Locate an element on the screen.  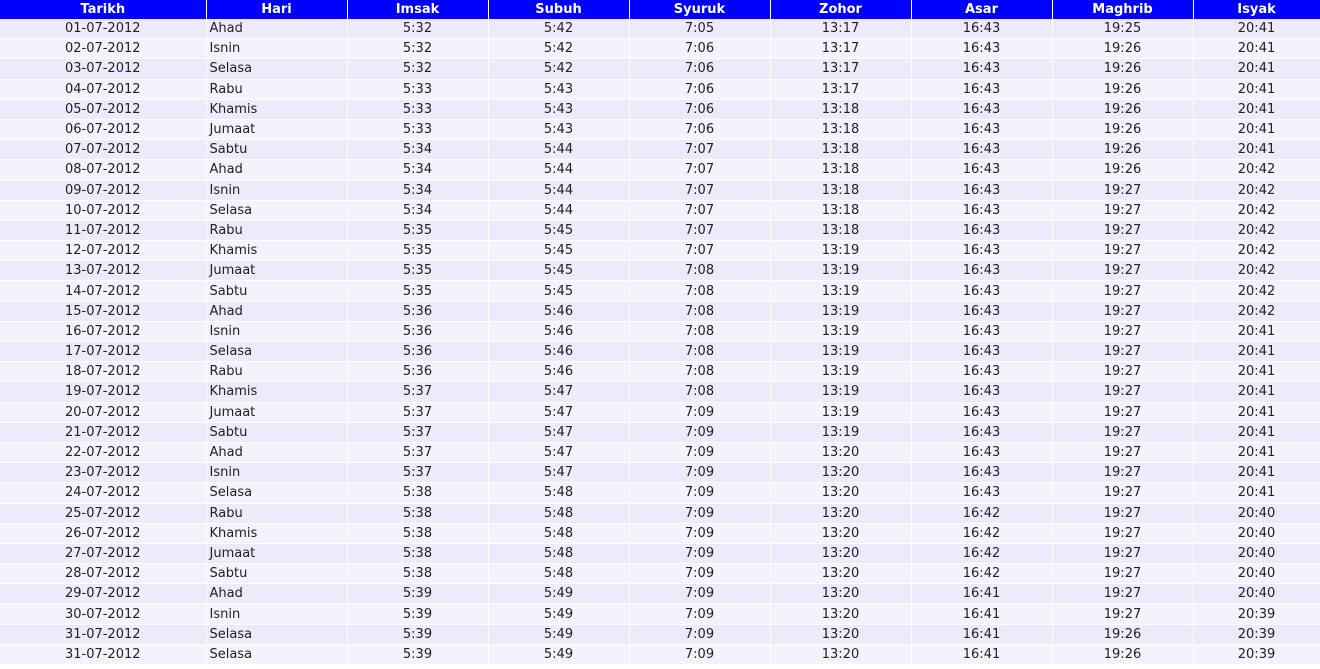
cell-date: 07-07-2012 is located at coordinates (103, 150).